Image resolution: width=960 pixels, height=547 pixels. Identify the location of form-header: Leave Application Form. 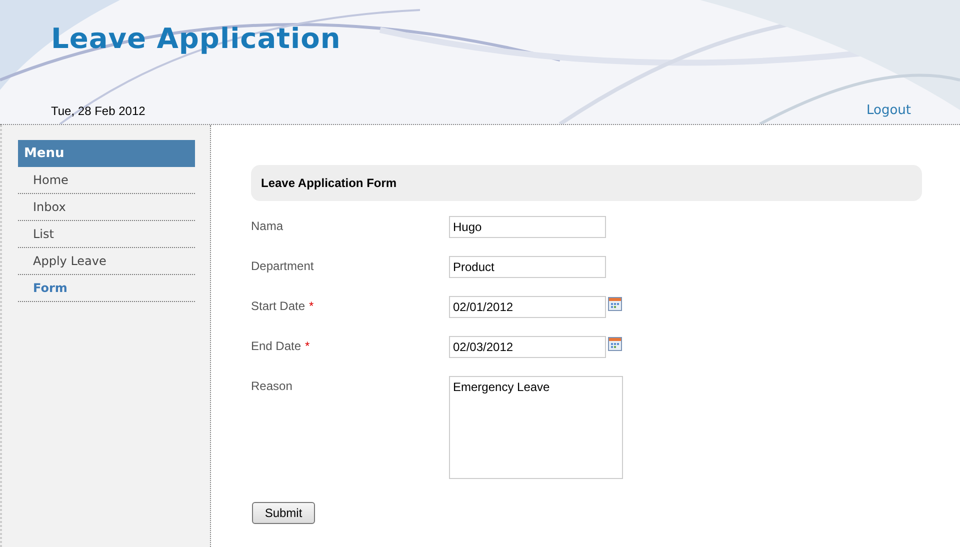
(586, 183).